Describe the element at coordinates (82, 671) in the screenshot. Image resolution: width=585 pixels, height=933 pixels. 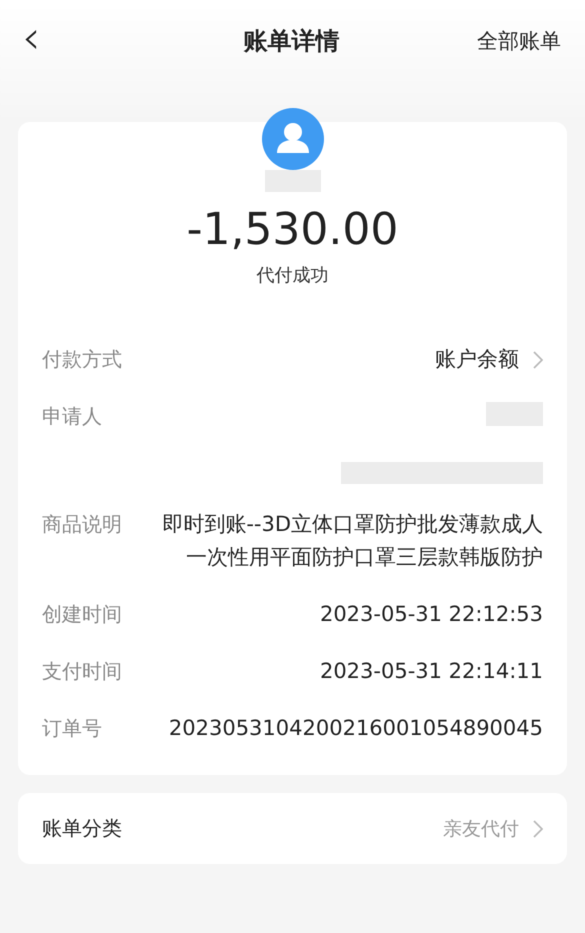
I see `detail-label: 支付时间` at that location.